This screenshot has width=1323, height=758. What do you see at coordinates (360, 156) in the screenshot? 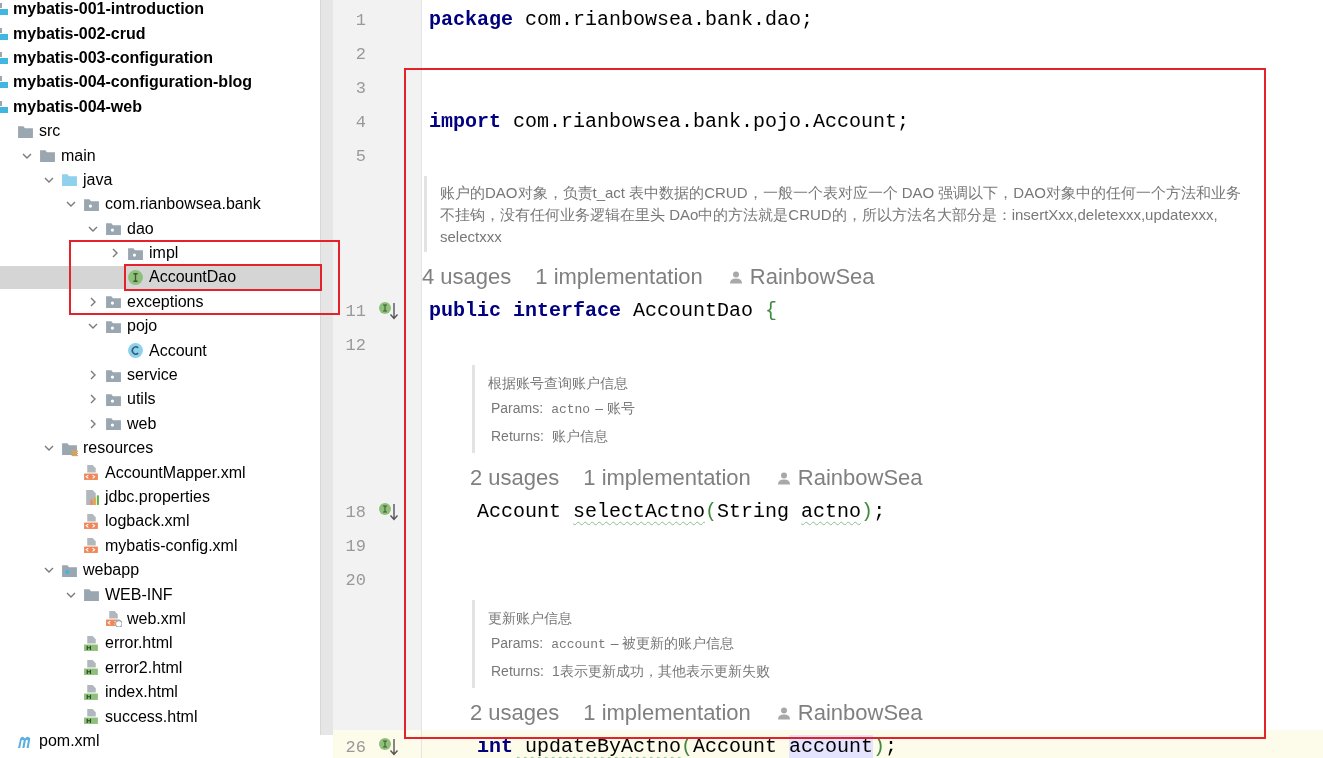
I see `line-number: 5` at bounding box center [360, 156].